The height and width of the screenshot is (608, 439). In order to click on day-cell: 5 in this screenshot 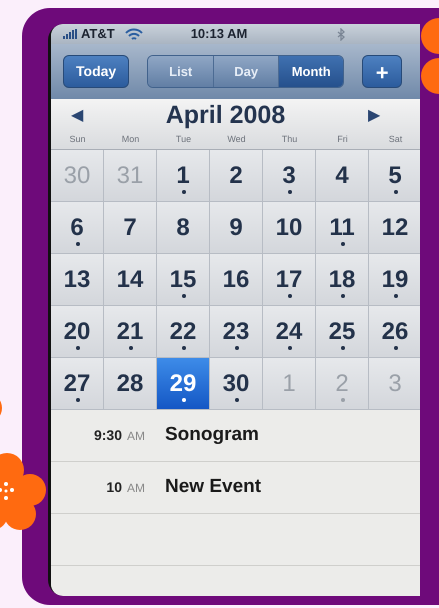, I will do `click(394, 176)`.